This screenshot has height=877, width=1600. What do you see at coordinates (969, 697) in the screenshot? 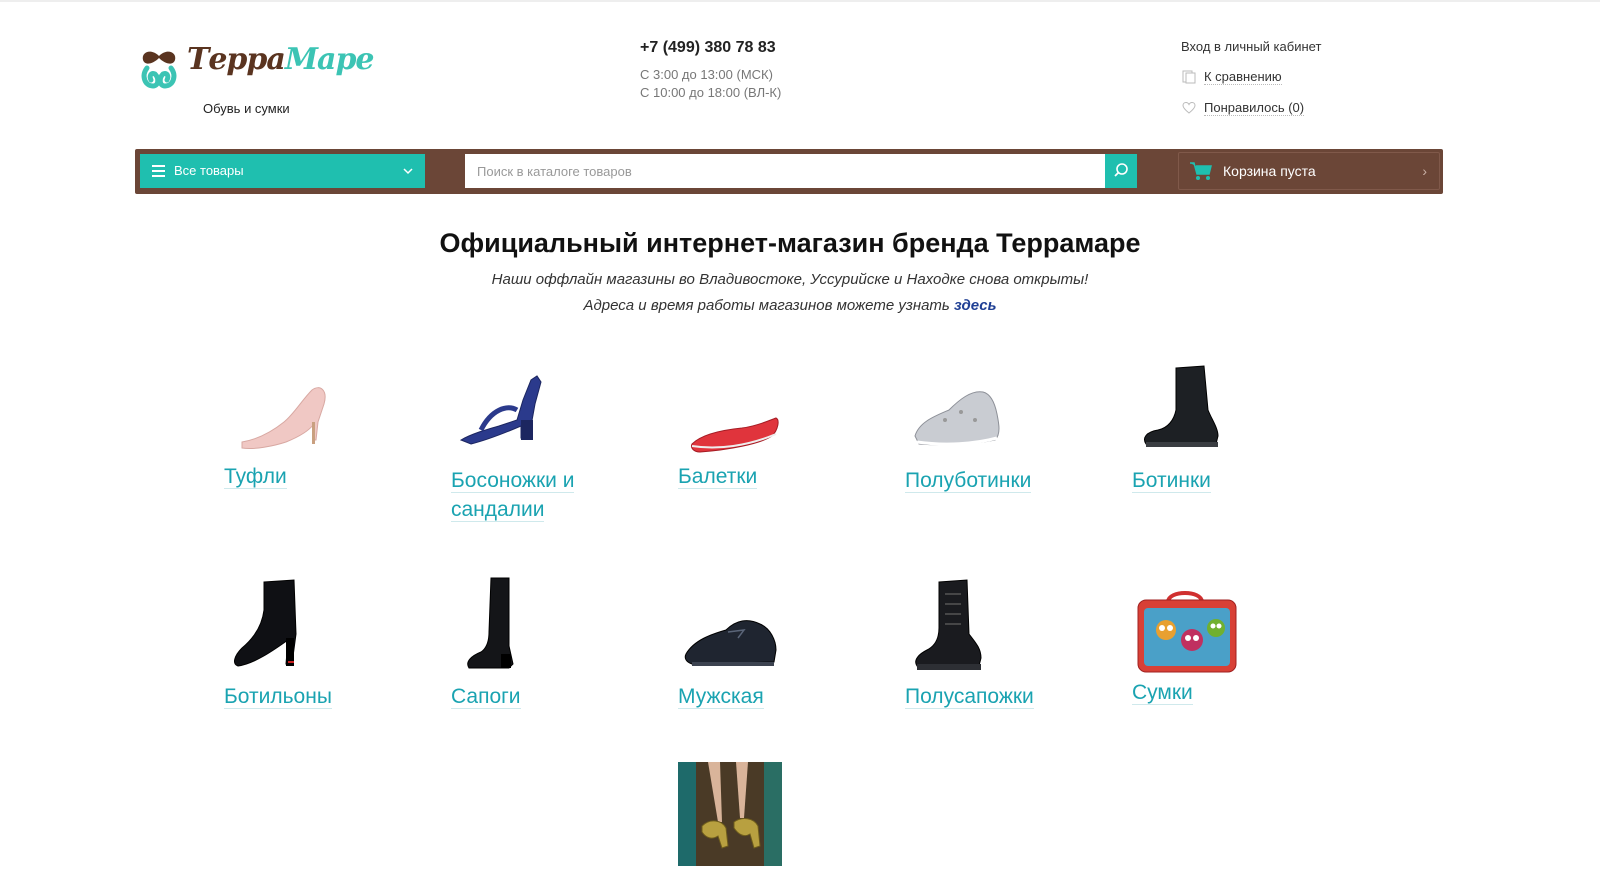
I see `category-label: Полусапожки` at bounding box center [969, 697].